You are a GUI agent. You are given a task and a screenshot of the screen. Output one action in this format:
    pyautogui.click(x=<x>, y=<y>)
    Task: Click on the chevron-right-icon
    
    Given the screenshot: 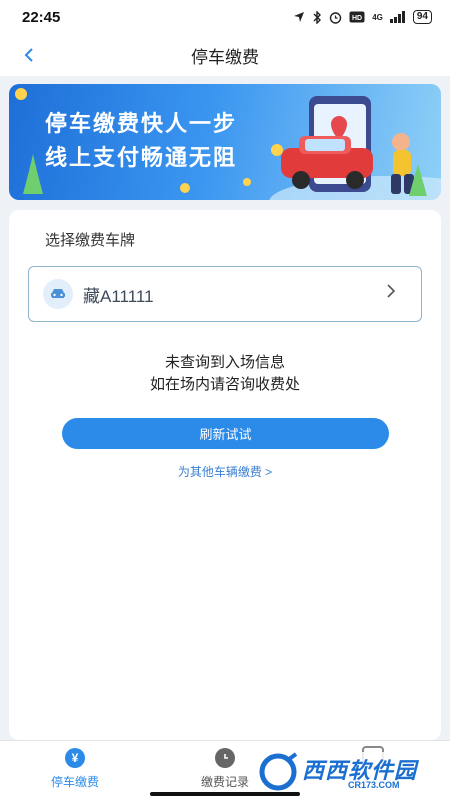 What is the action you would take?
    pyautogui.click(x=391, y=291)
    